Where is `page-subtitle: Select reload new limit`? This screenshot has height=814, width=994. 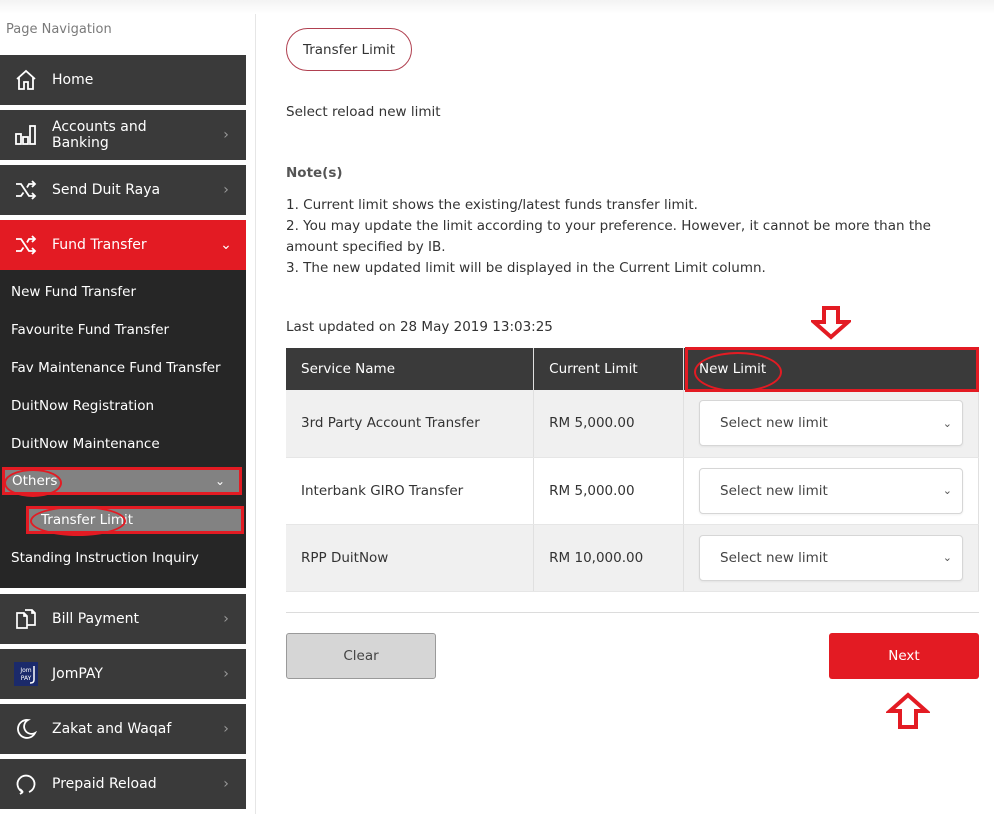 page-subtitle: Select reload new limit is located at coordinates (363, 112).